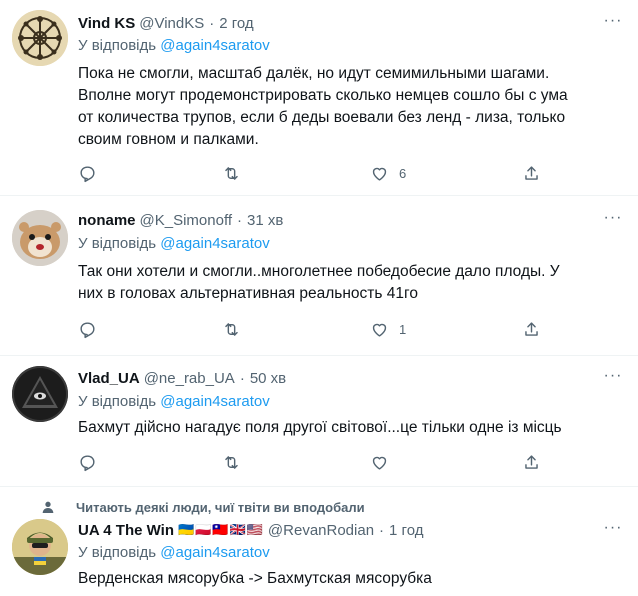 The height and width of the screenshot is (596, 638). Describe the element at coordinates (220, 529) in the screenshot. I see `name-flags-emoji: 🇺🇦🇵🇱🇹🇼🇬🇧🇺🇸` at that location.